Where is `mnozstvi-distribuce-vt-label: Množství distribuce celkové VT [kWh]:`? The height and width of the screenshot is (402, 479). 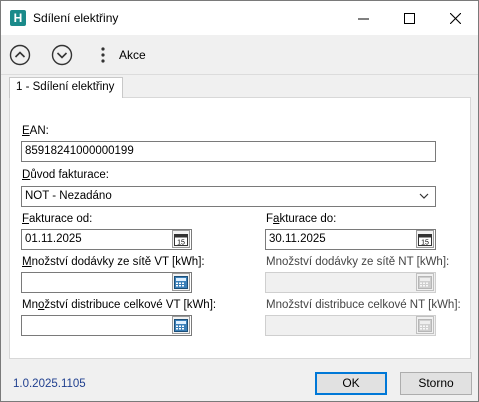 mnozstvi-distribuce-vt-label: Množství distribuce celkové VT [kWh]: is located at coordinates (119, 305).